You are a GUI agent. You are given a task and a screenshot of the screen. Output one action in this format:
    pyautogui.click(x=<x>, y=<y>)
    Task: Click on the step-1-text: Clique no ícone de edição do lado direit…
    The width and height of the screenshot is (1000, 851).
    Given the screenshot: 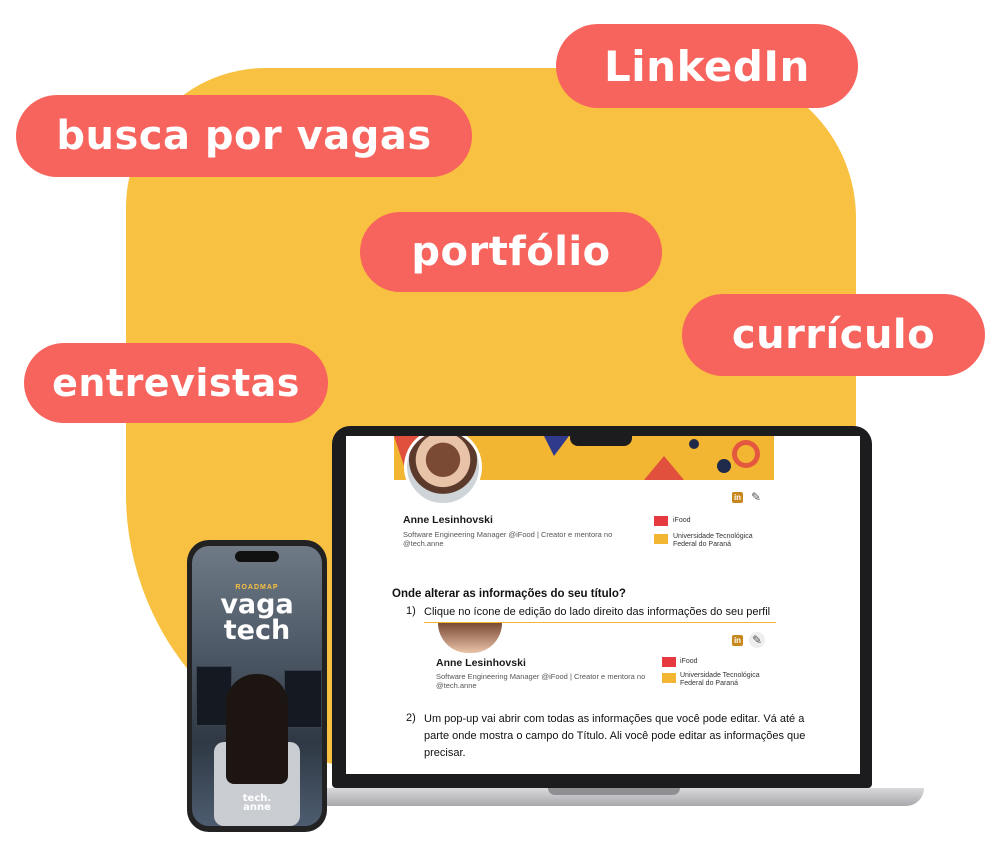 What is the action you would take?
    pyautogui.click(x=597, y=612)
    